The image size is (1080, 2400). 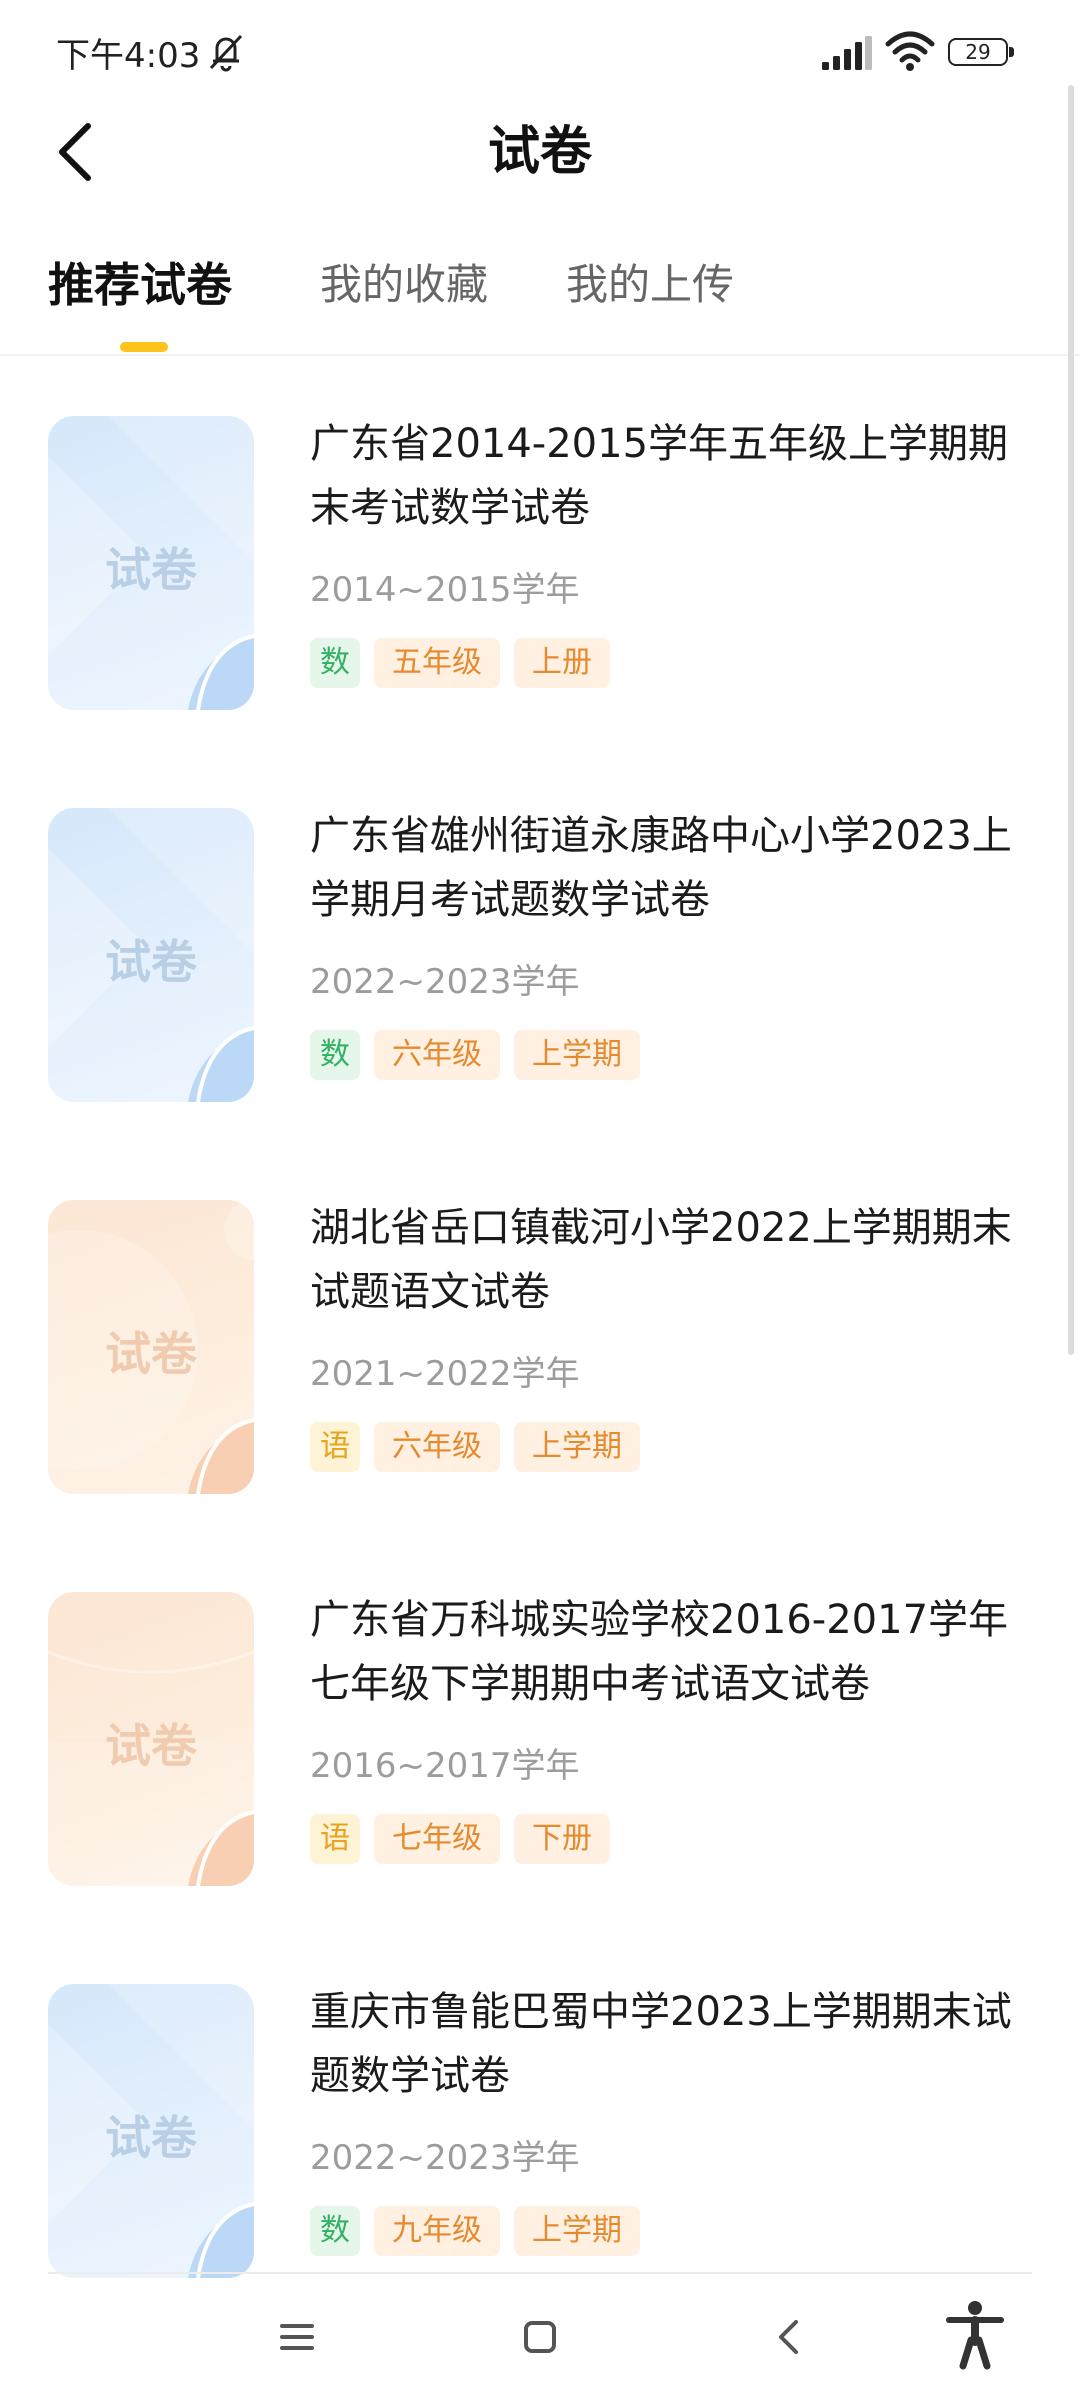 I want to click on paper-tags: 语 七年级 下册, so click(x=460, y=1839).